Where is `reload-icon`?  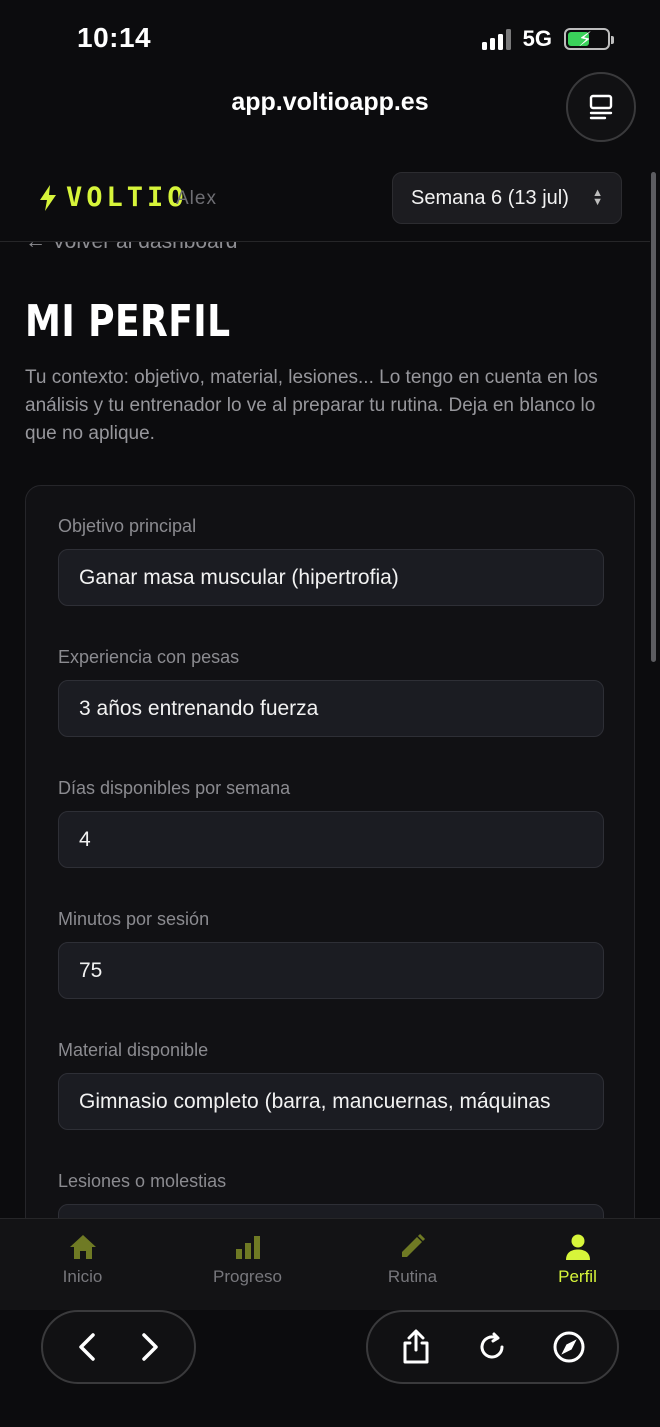 reload-icon is located at coordinates (492, 1345).